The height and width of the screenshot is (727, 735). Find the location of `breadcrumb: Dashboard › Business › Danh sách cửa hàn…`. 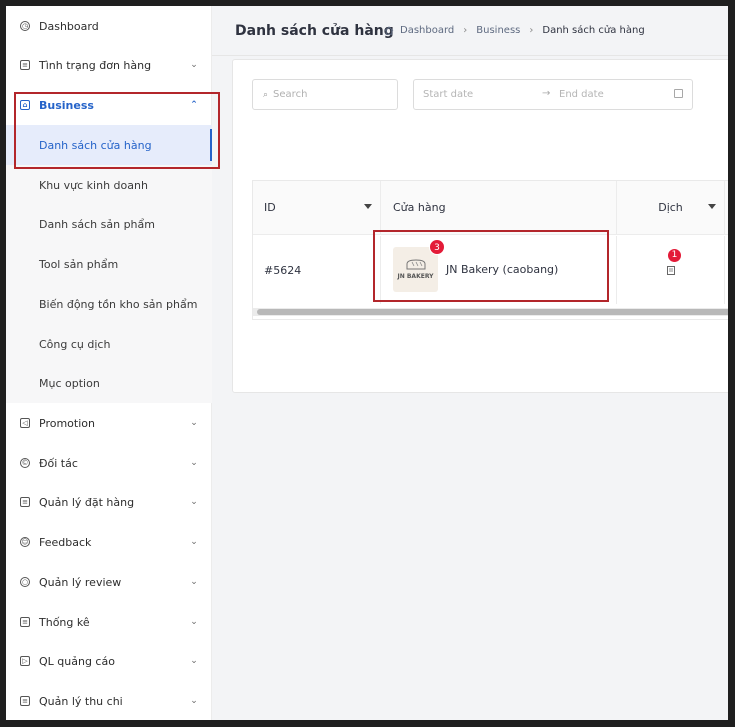

breadcrumb: Dashboard › Business › Danh sách cửa hàn… is located at coordinates (514, 30).